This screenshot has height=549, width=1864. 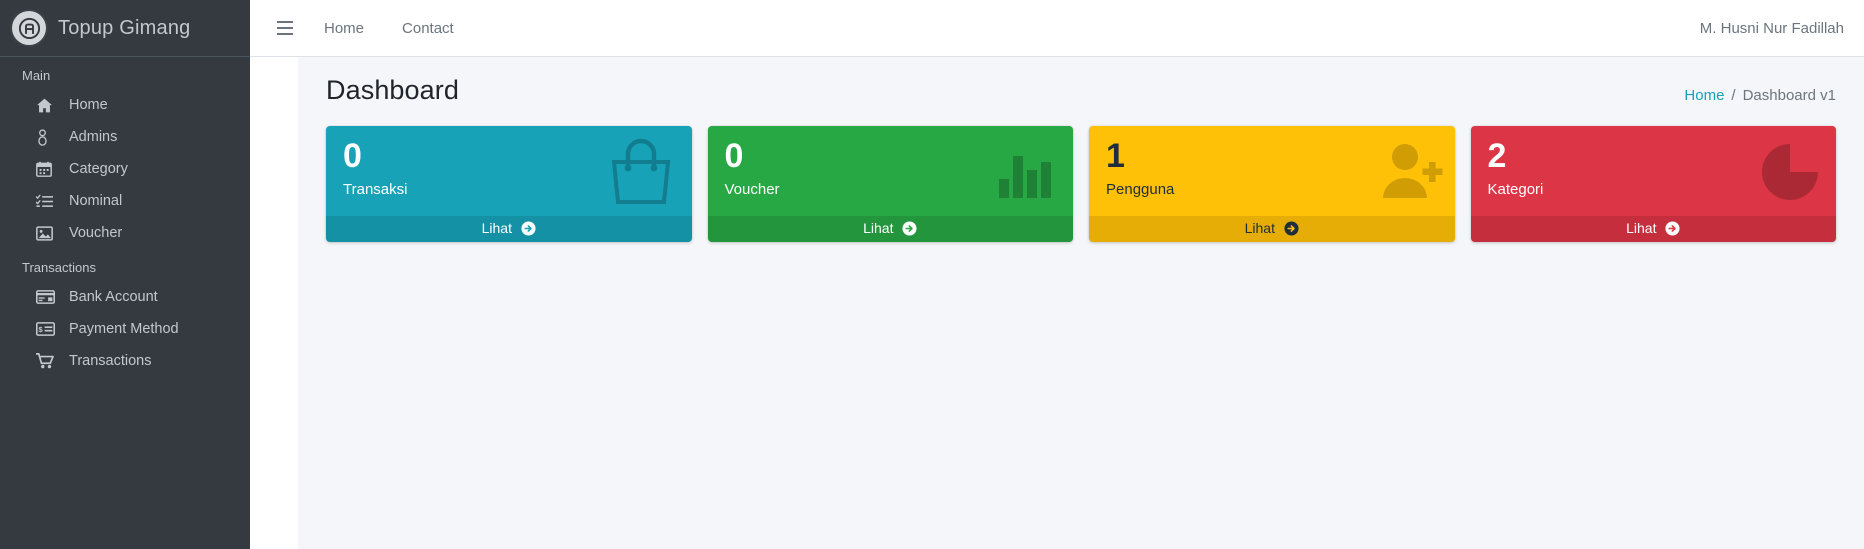 What do you see at coordinates (1081, 86) in the screenshot?
I see `content-header: Dashboard Home / Dashboard v1` at bounding box center [1081, 86].